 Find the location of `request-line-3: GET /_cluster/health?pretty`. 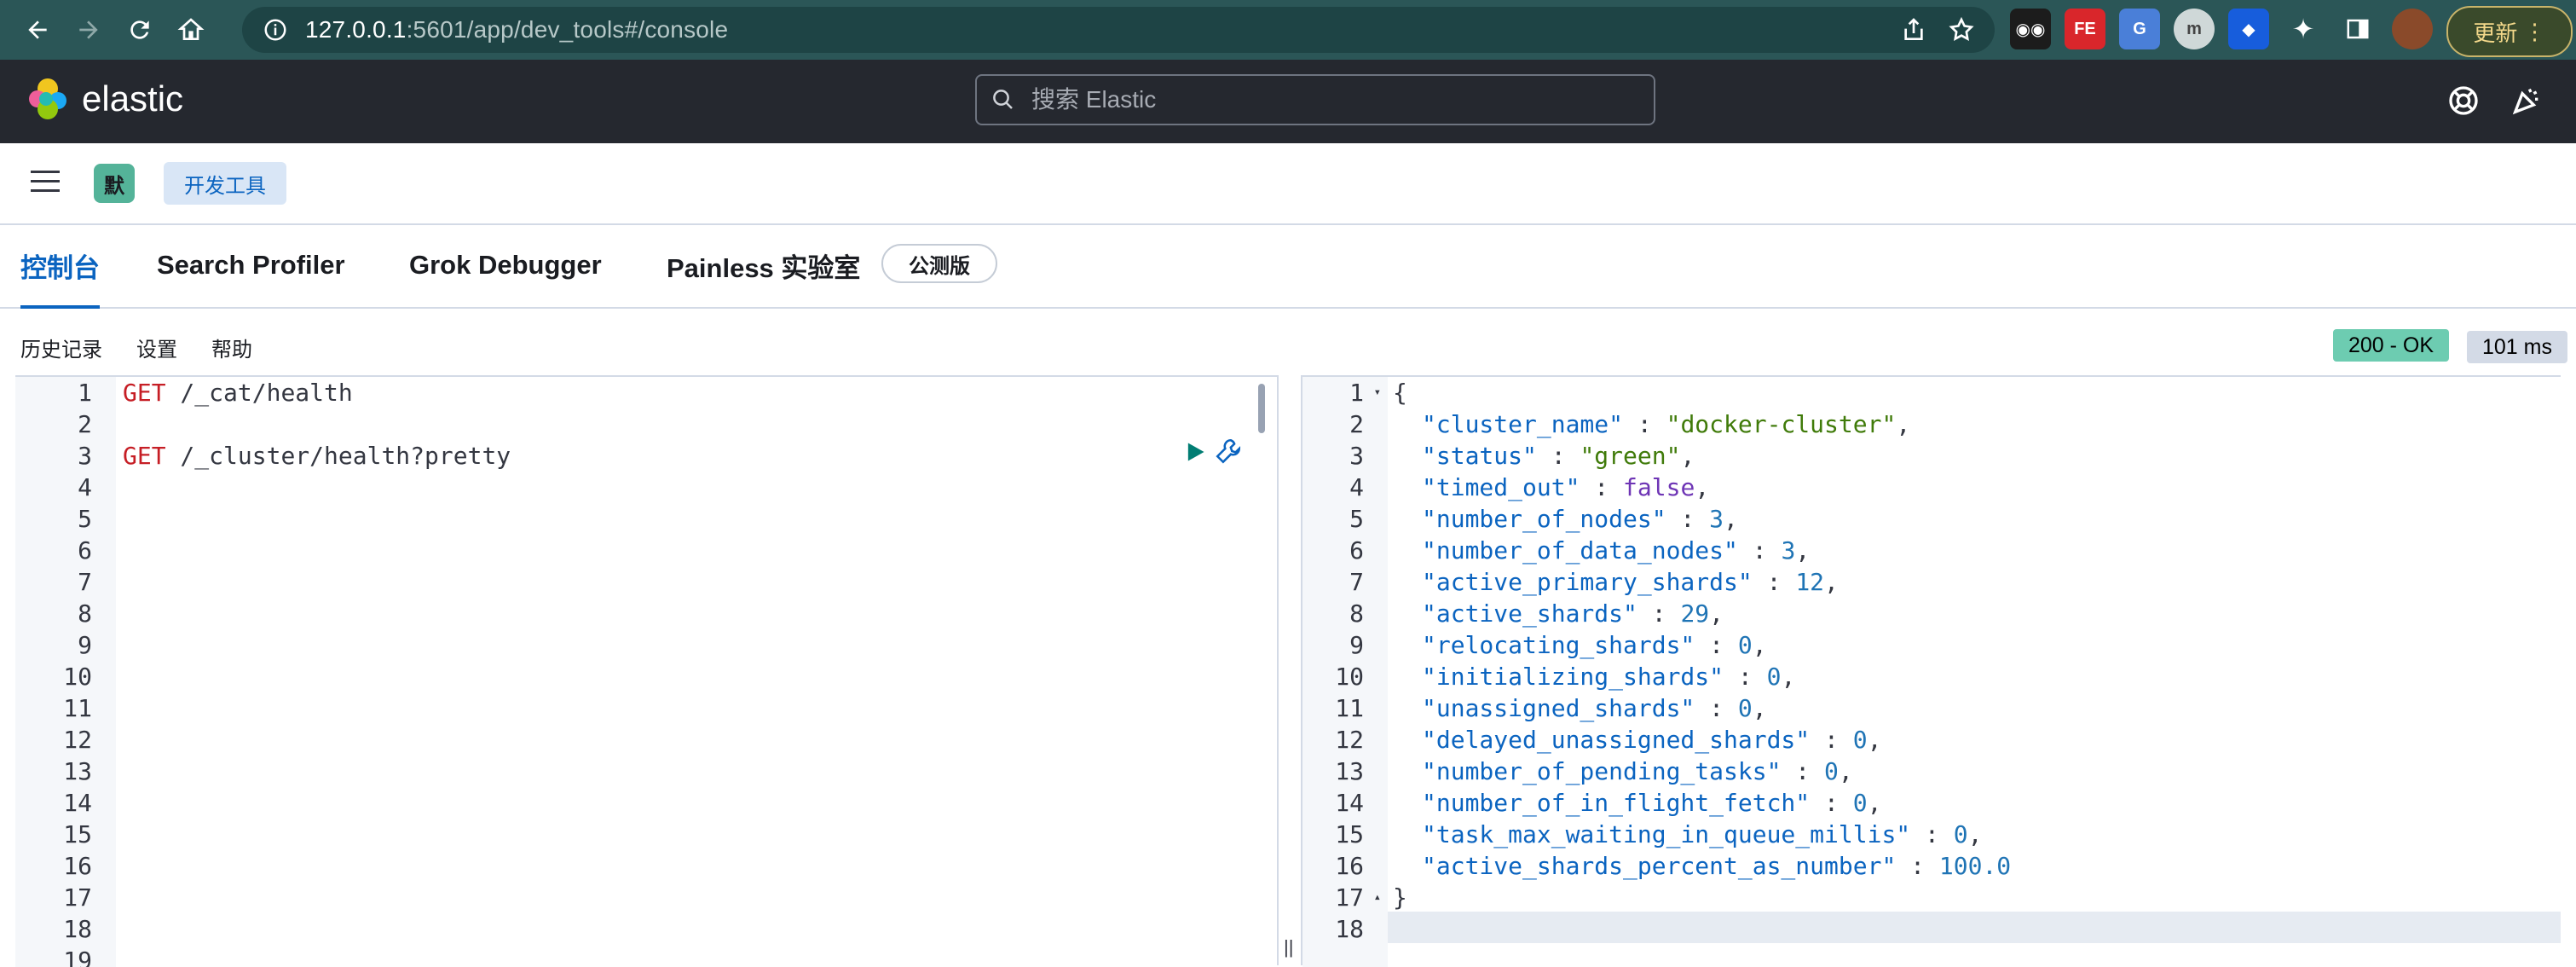

request-line-3: GET /_cluster/health?pretty is located at coordinates (317, 456).